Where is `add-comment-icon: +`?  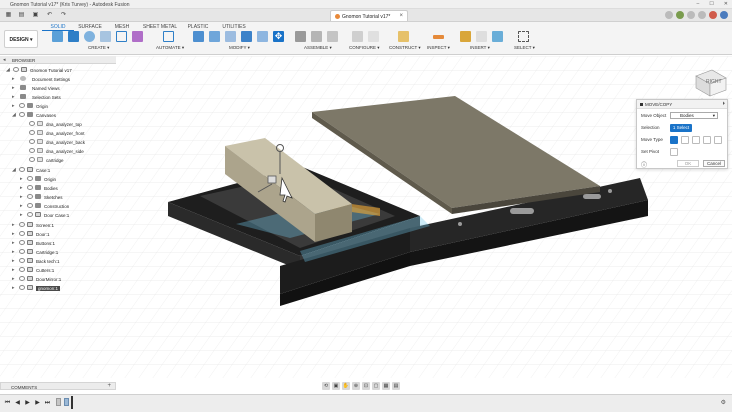 add-comment-icon: + is located at coordinates (109, 386).